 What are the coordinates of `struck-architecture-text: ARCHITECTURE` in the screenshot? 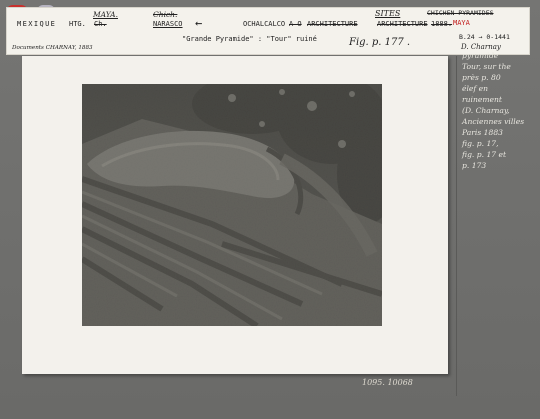 It's located at (332, 24).